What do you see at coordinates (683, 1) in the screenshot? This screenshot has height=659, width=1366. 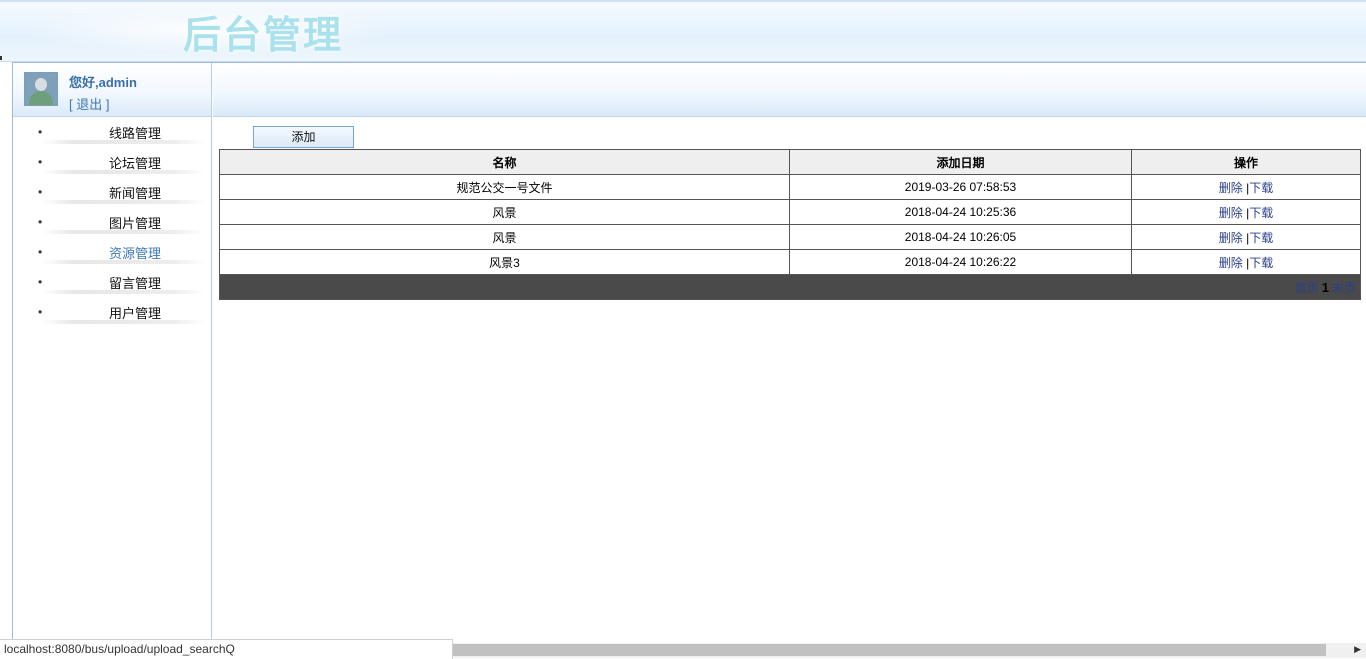 I see `banner-top-line` at bounding box center [683, 1].